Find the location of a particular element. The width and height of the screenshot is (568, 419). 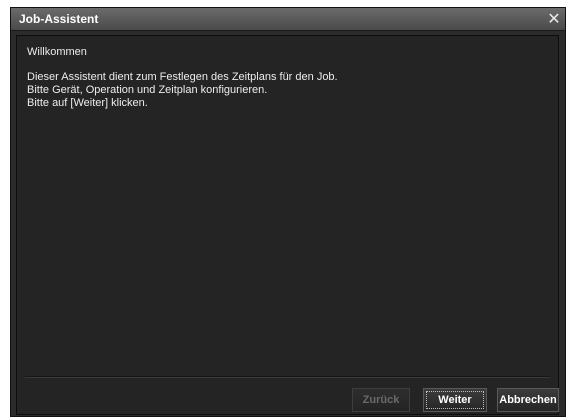

close-icon: ✕ is located at coordinates (554, 19).